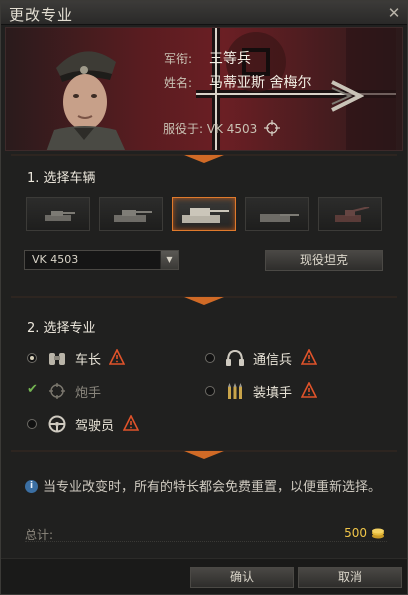 The image size is (408, 595). Describe the element at coordinates (378, 533) in the screenshot. I see `gold-coins-icon` at that location.